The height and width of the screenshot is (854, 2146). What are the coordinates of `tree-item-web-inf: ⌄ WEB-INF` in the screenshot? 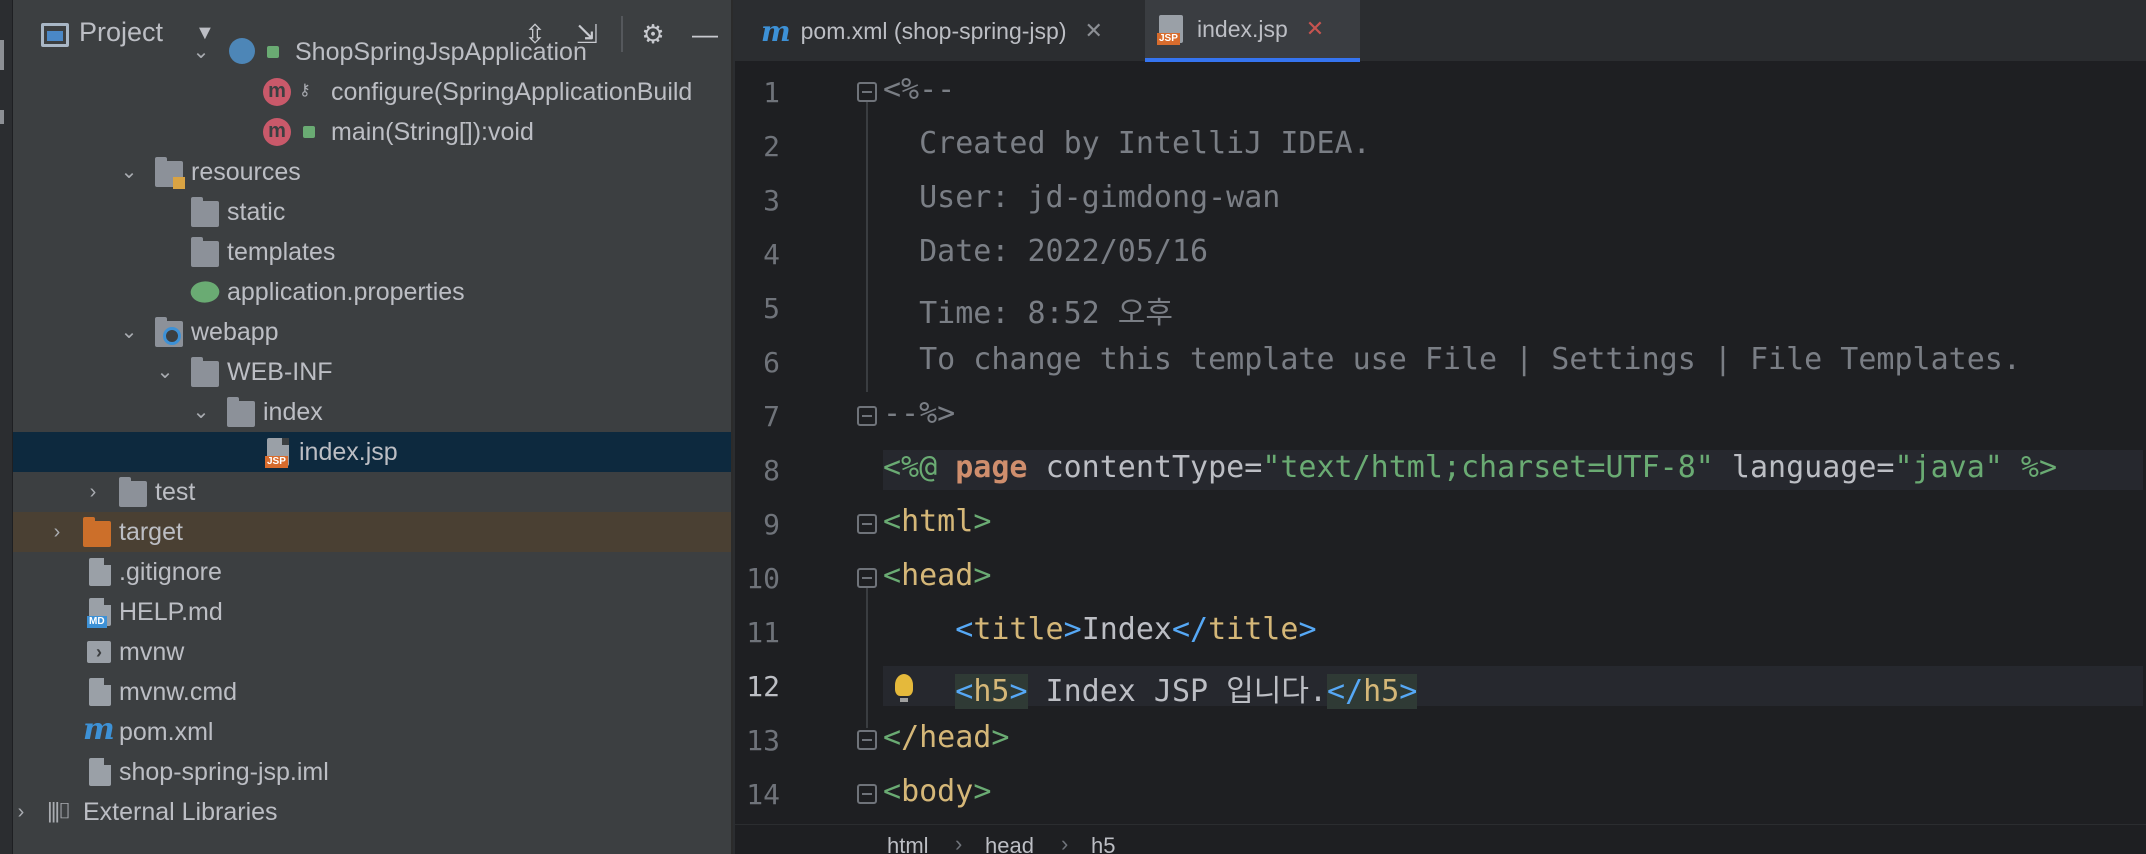 It's located at (372, 372).